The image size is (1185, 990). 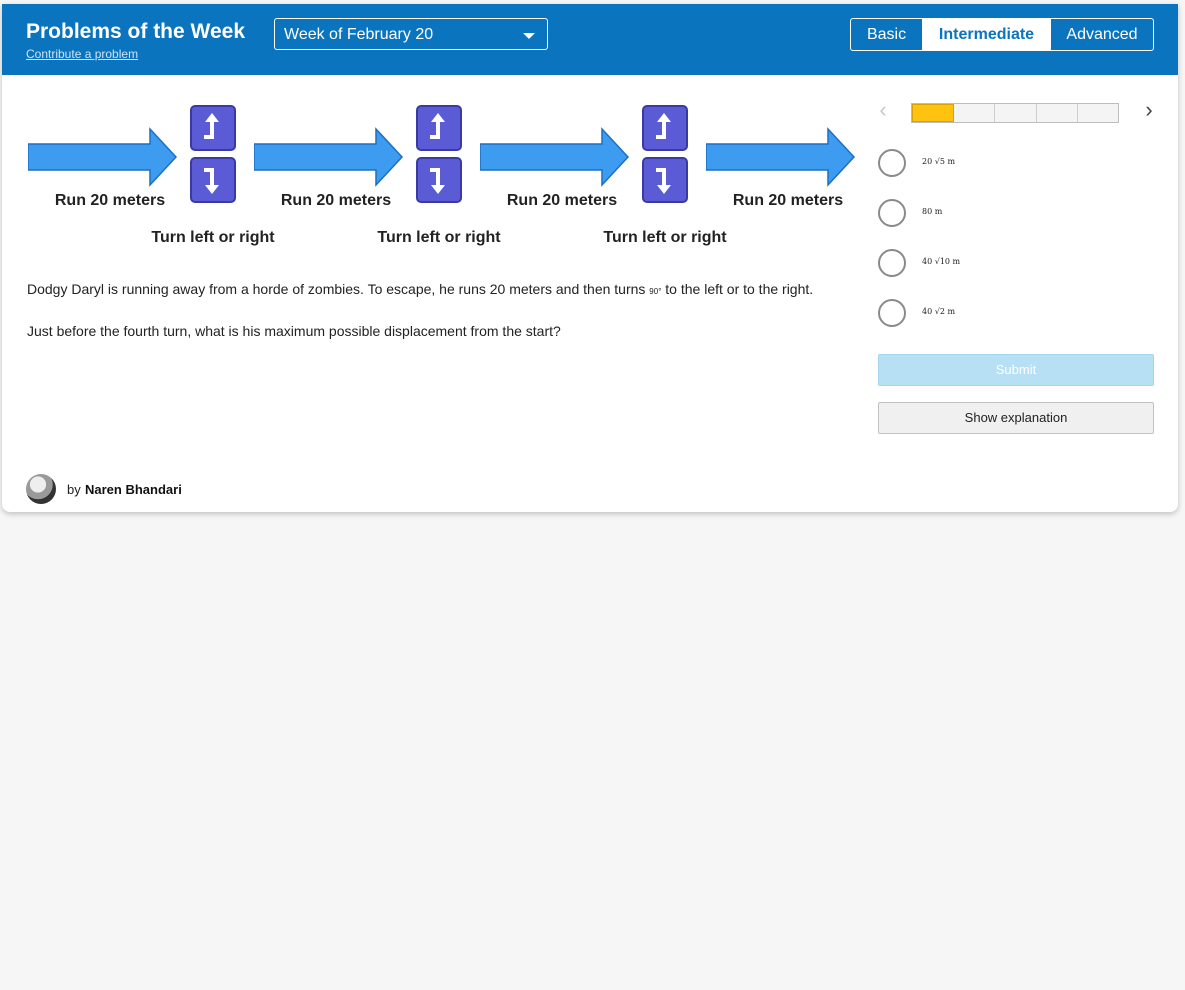 I want to click on answer-option: 40 √2 m, so click(x=1018, y=314).